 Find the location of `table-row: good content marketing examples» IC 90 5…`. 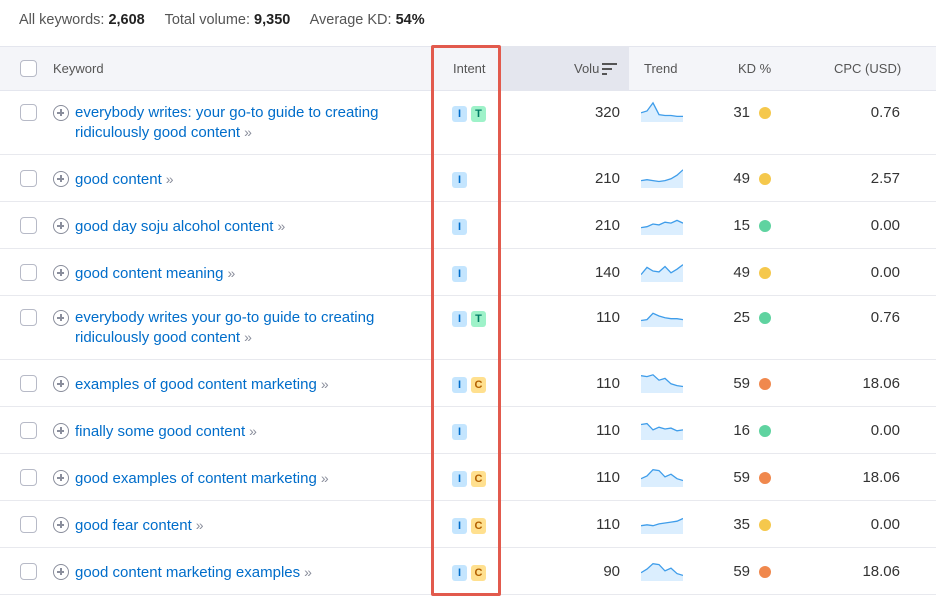

table-row: good content marketing examples» IC 90 5… is located at coordinates (468, 571).